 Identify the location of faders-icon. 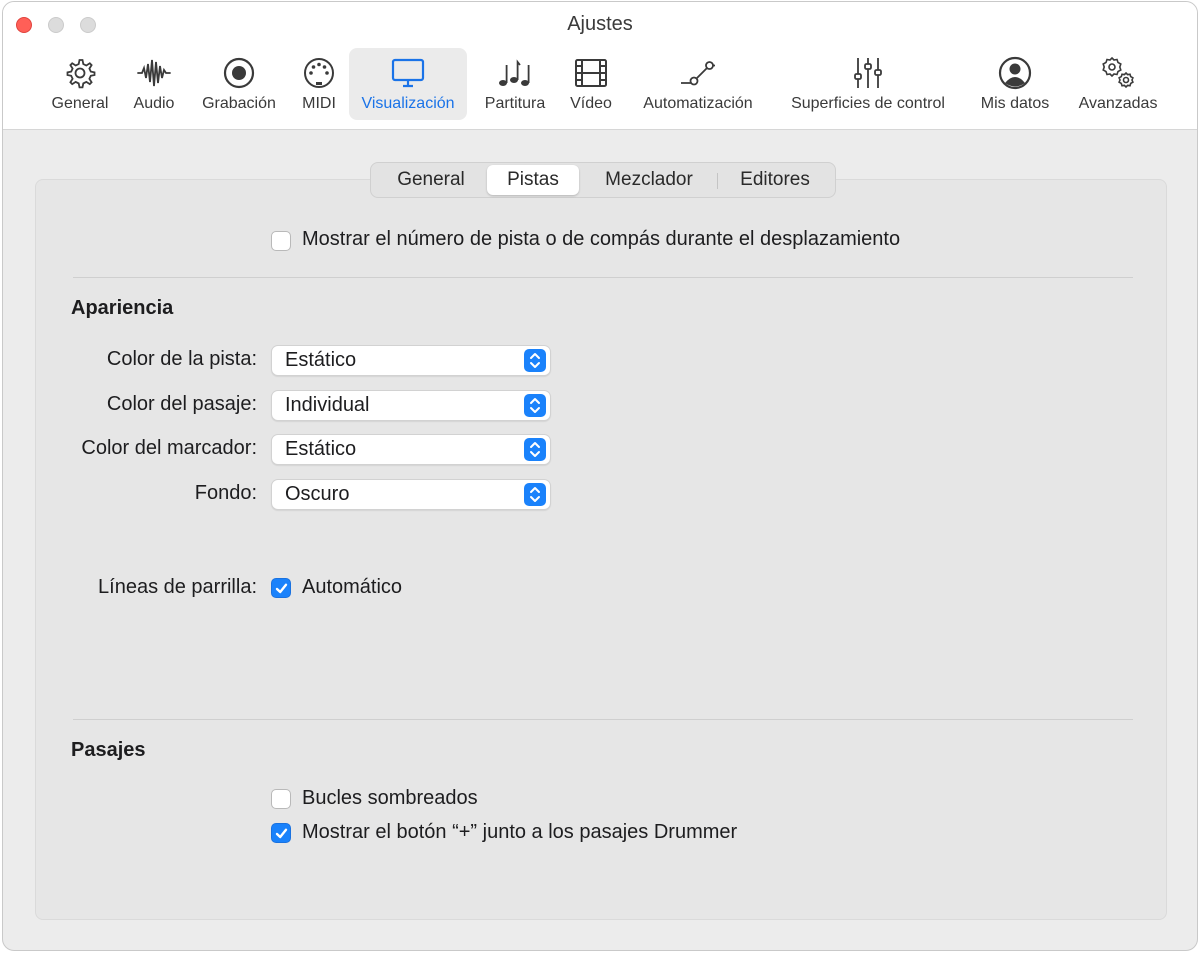
(868, 73).